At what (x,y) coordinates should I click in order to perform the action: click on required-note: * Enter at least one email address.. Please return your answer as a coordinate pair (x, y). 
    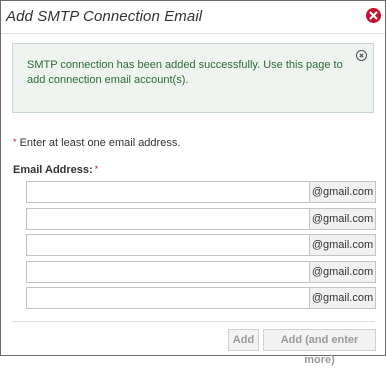
    Looking at the image, I should click on (96, 143).